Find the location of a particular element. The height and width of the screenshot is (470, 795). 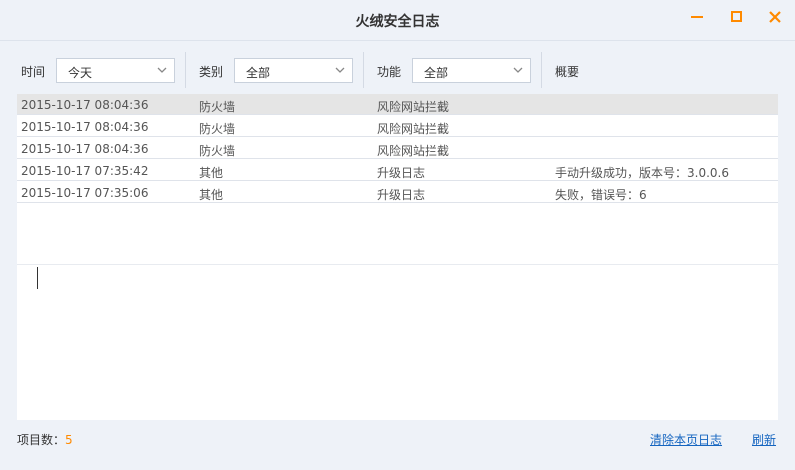

category-filter-value: 全部 is located at coordinates (258, 73).